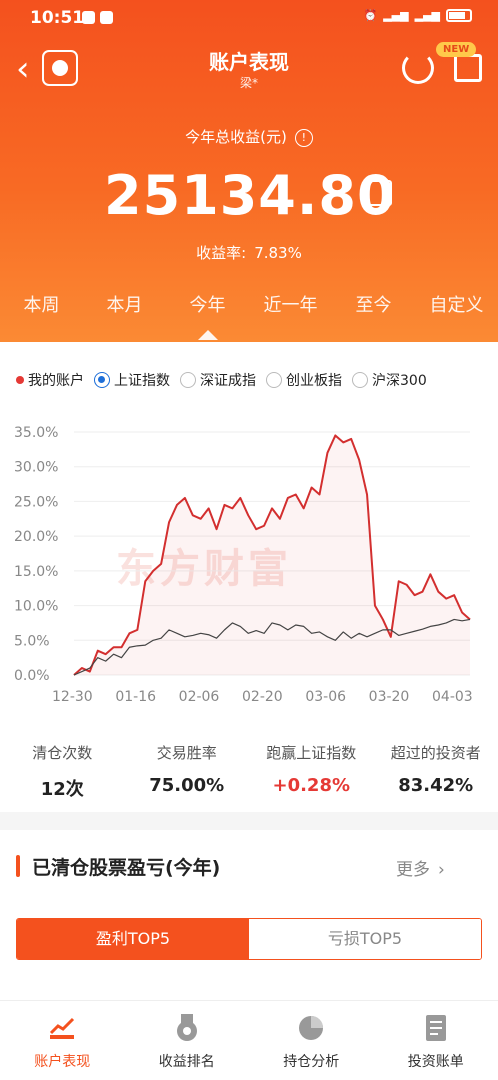 This screenshot has width=498, height=1080. I want to click on tab-last-year: 近一年, so click(290, 307).